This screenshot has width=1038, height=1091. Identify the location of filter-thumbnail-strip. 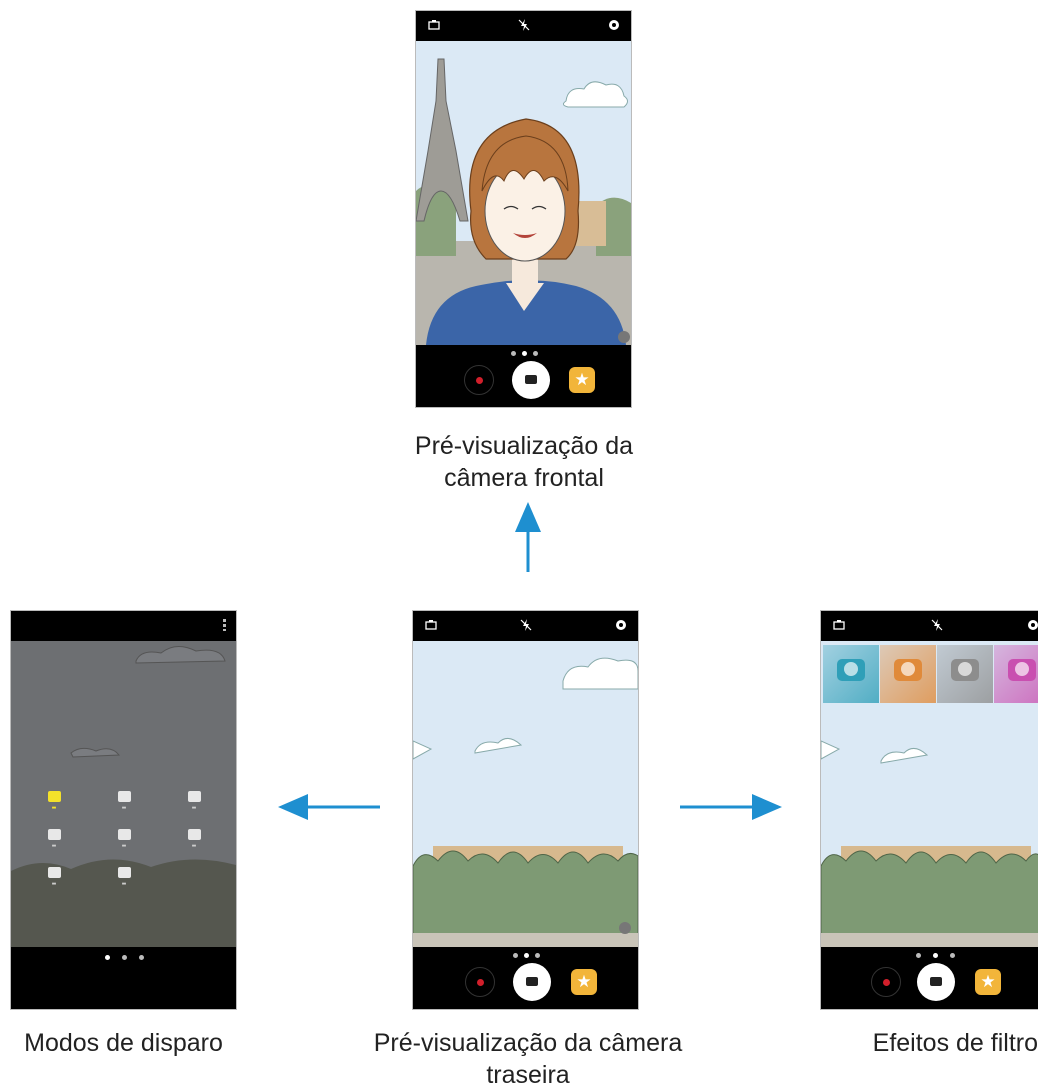
(930, 674).